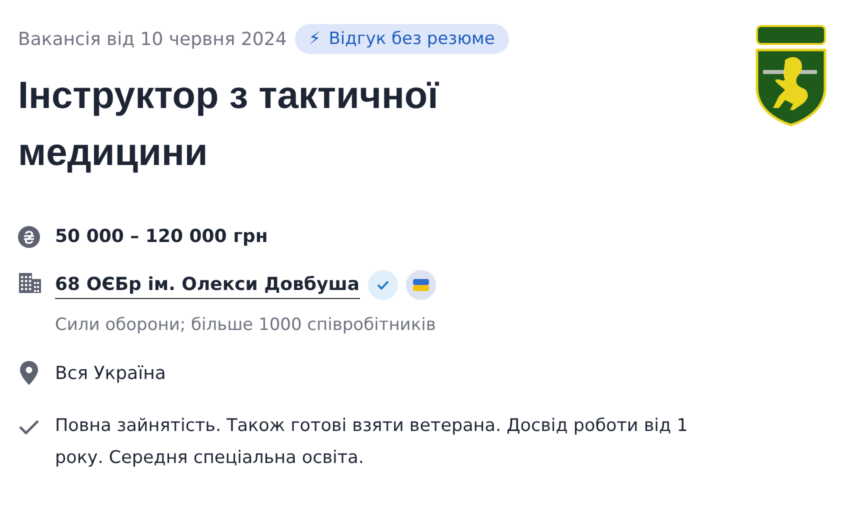 The width and height of the screenshot is (863, 525). I want to click on badge-label: Відгук без резюме, so click(411, 39).